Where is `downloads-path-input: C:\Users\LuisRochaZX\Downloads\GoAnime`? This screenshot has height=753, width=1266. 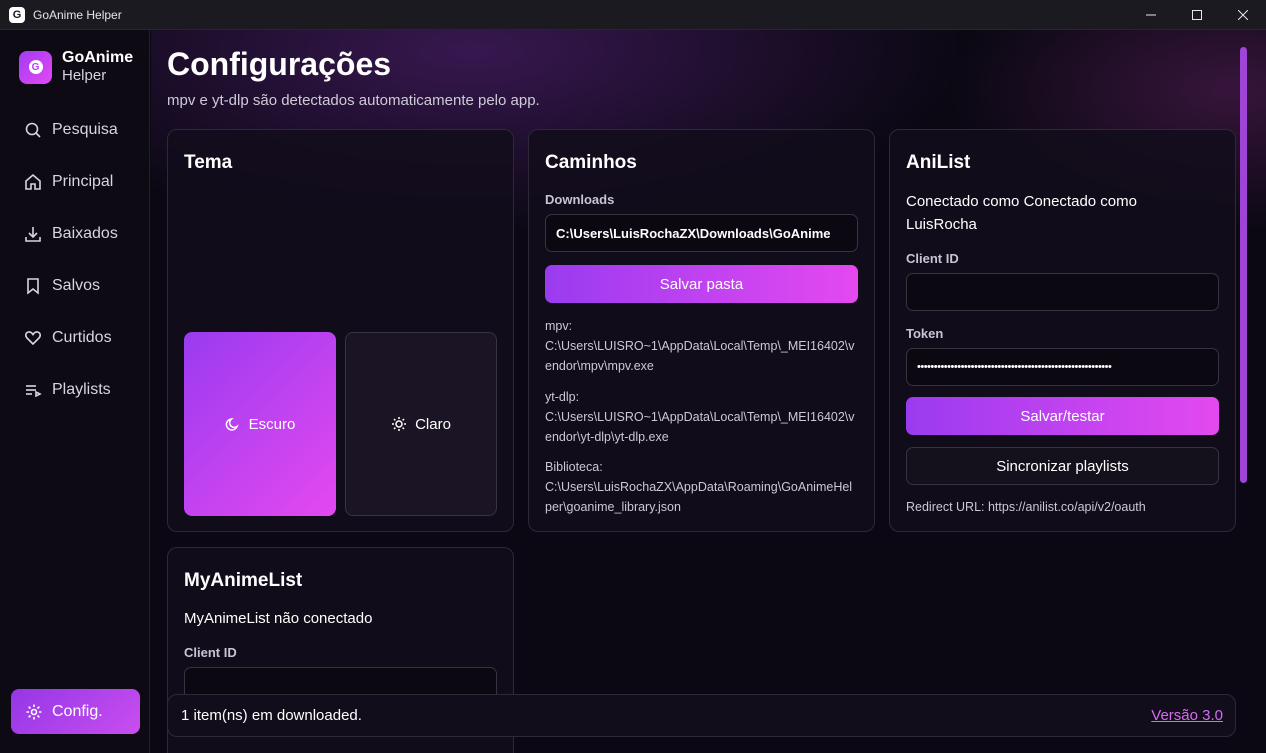
downloads-path-input: C:\Users\LuisRochaZX\Downloads\GoAnime is located at coordinates (701, 233).